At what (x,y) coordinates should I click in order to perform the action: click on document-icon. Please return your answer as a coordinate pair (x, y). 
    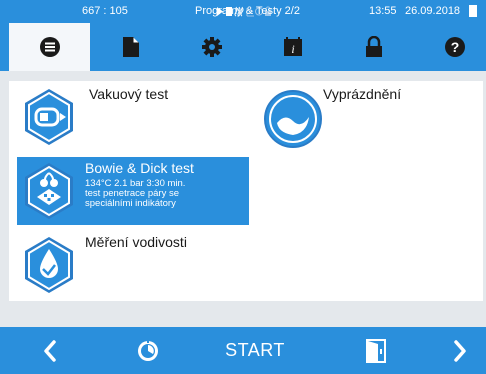
    Looking at the image, I should click on (130, 47).